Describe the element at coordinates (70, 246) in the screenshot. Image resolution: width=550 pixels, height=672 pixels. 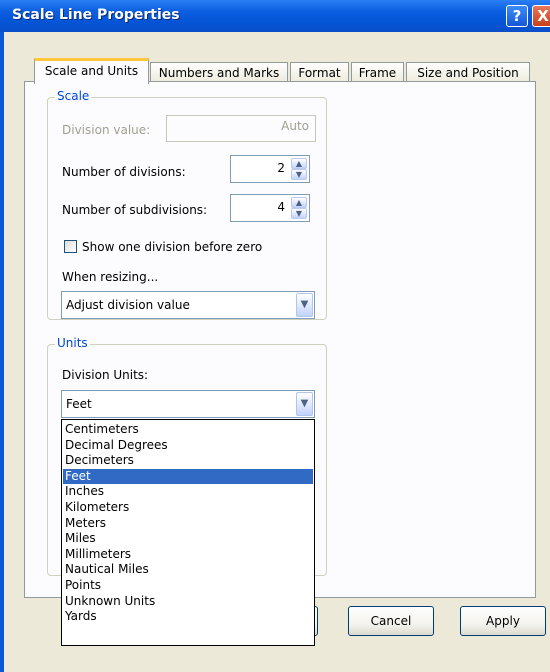
I see `show-one-division-checkbox` at that location.